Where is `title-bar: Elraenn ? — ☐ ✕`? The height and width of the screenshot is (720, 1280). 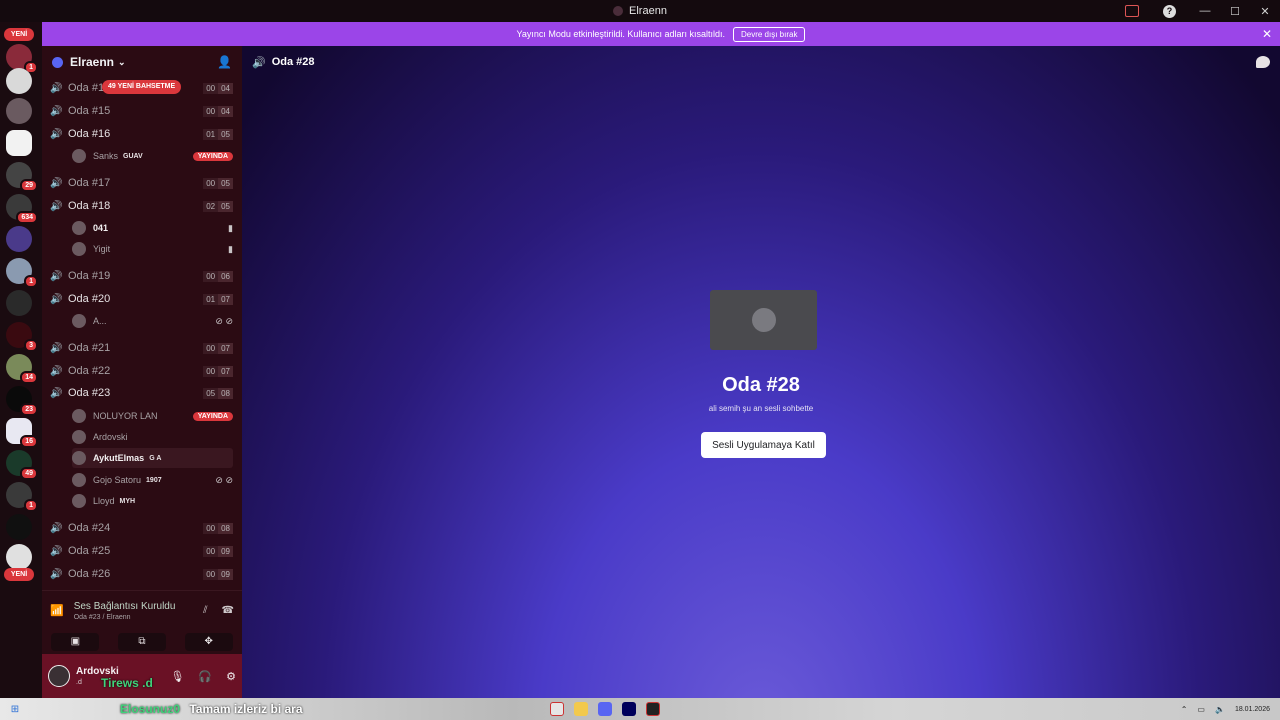
title-bar: Elraenn ? — ☐ ✕ is located at coordinates (640, 11).